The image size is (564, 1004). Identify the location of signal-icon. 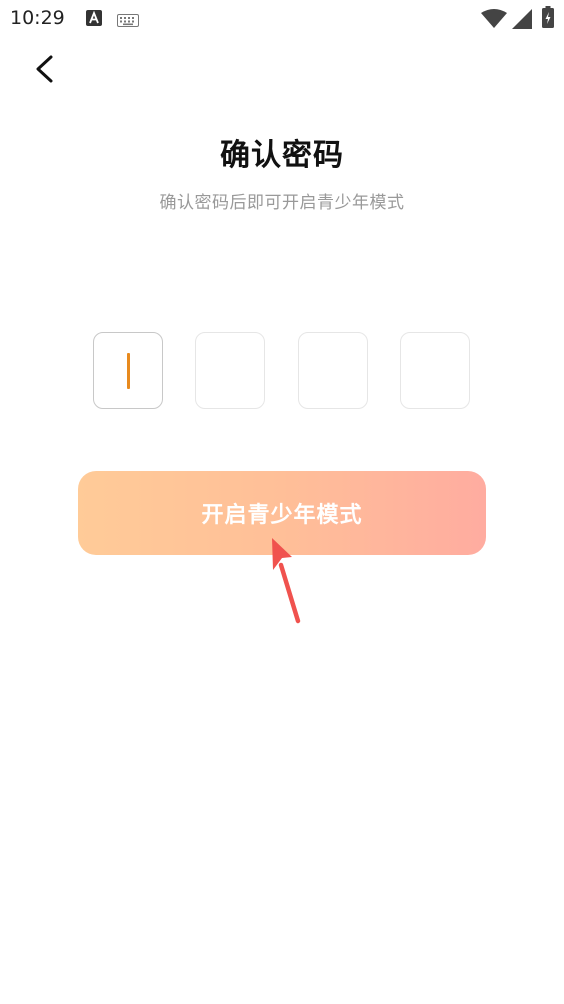
(522, 21).